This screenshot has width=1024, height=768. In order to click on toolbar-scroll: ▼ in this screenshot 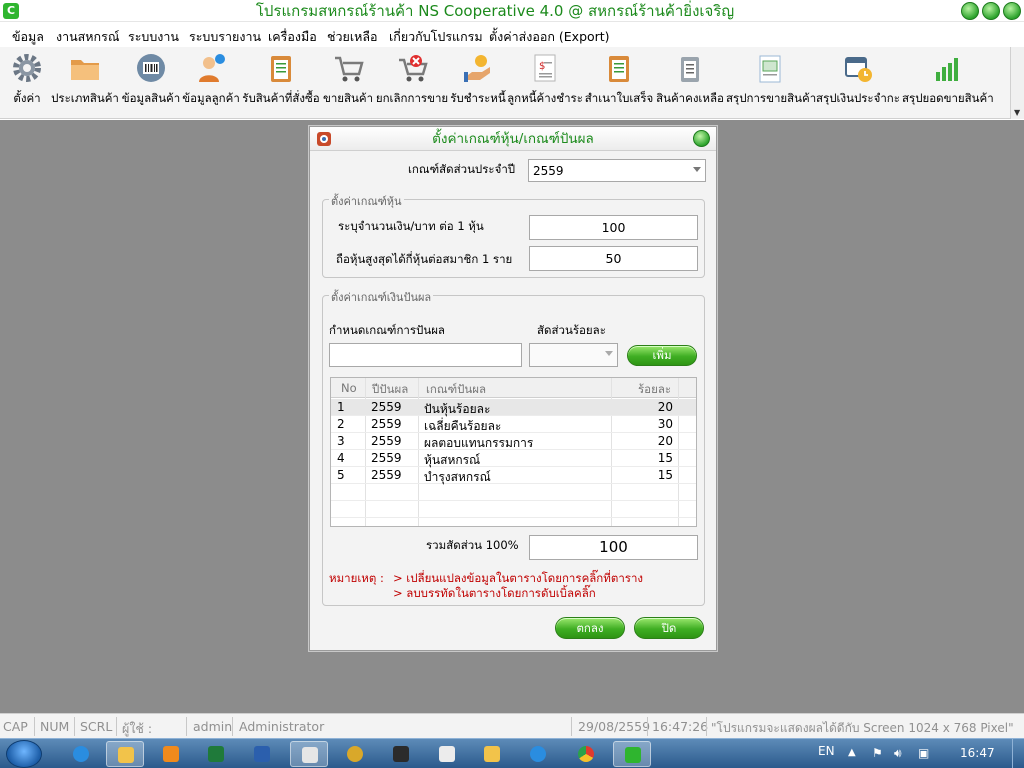, I will do `click(1017, 83)`.